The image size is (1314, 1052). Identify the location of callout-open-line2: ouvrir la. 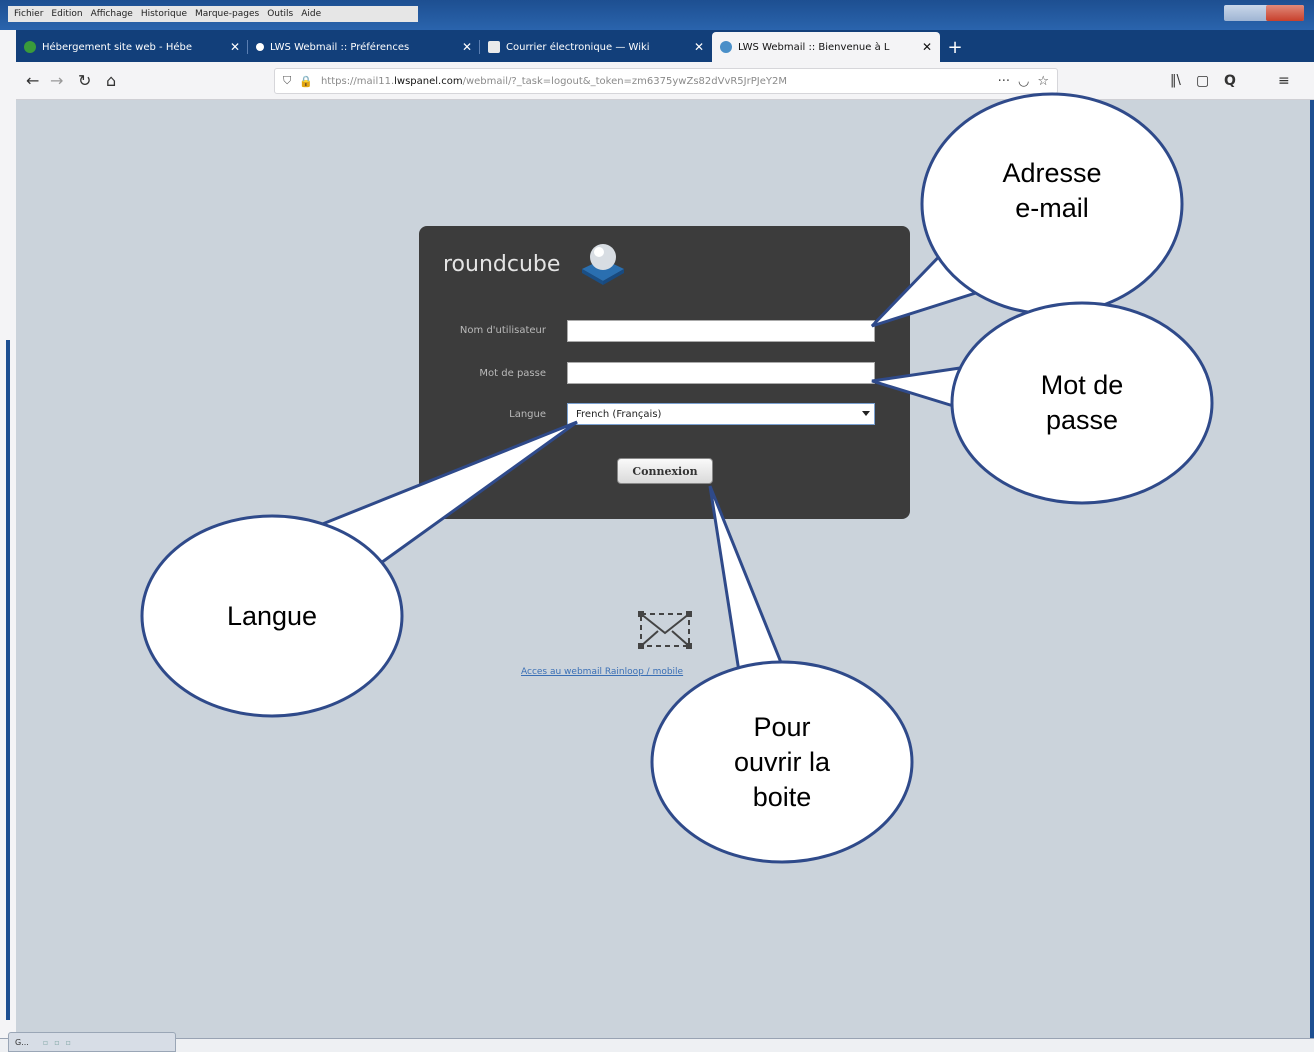
(782, 762).